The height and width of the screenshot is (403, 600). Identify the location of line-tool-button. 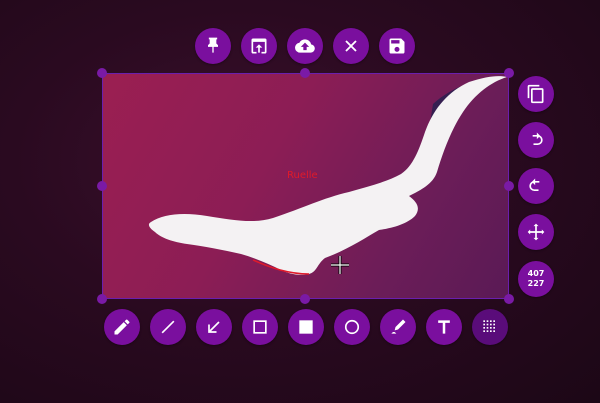
(168, 327).